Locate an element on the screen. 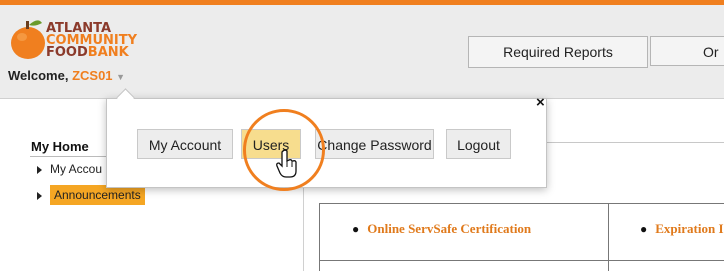 This screenshot has height=271, width=724. welcome-menu: Welcome, ZCS01 ▼ is located at coordinates (66, 75).